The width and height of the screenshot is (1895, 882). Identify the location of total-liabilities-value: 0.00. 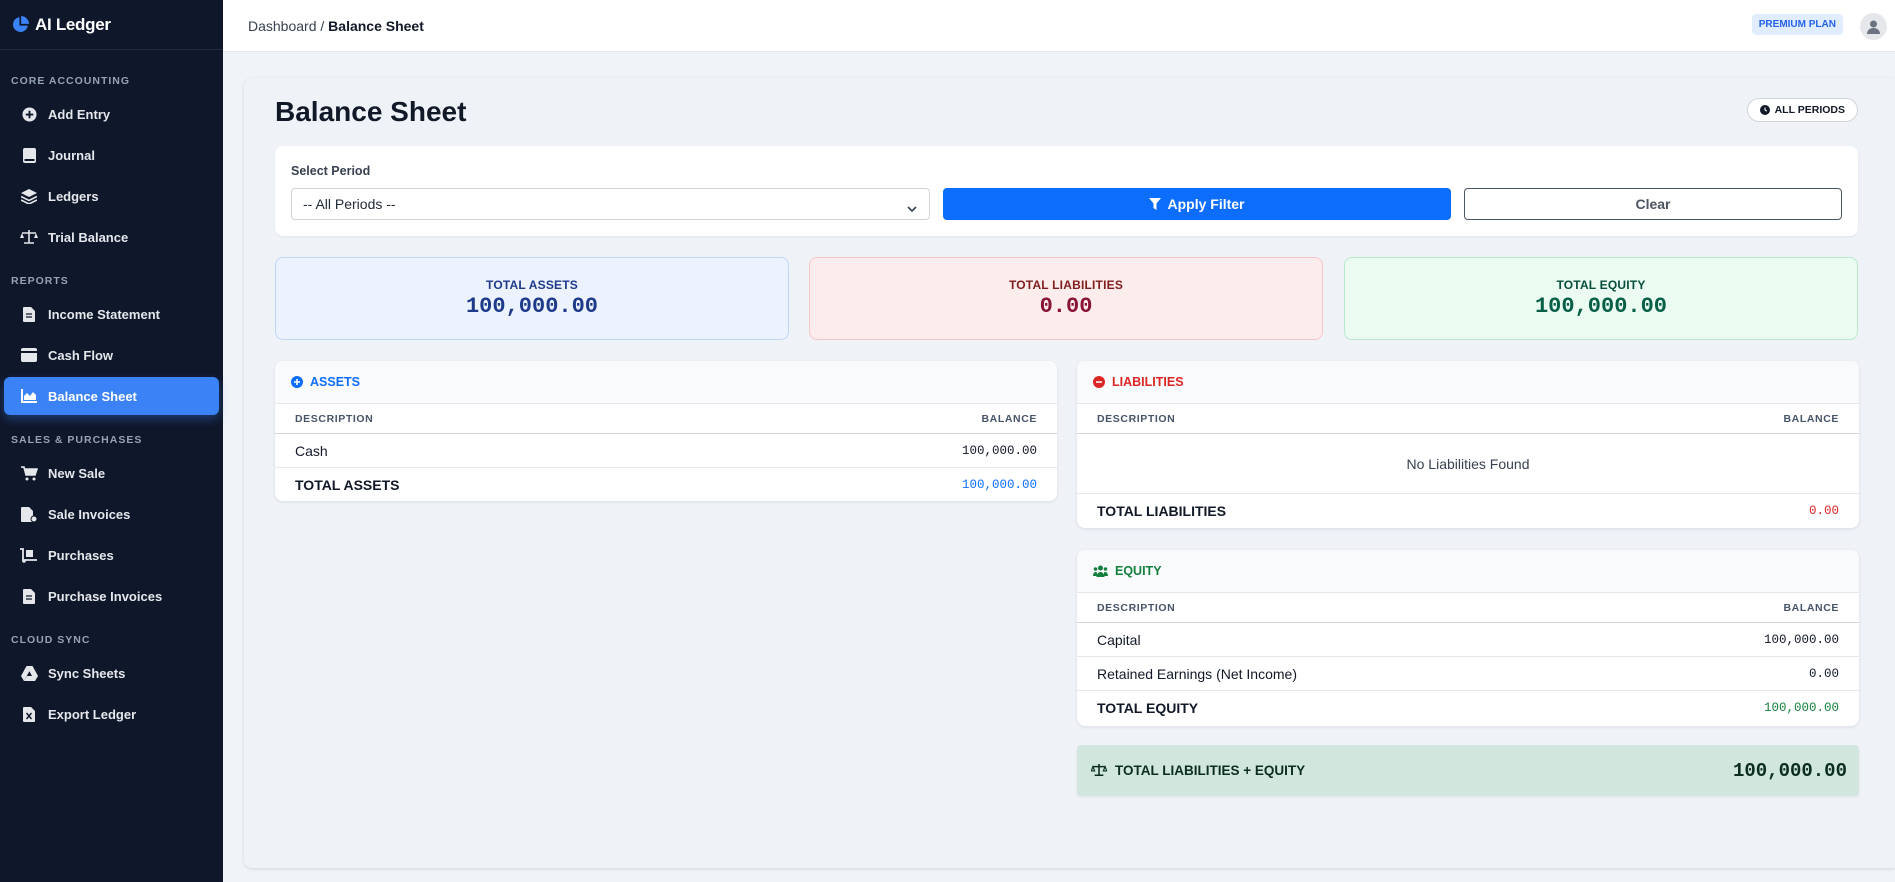
(1066, 306).